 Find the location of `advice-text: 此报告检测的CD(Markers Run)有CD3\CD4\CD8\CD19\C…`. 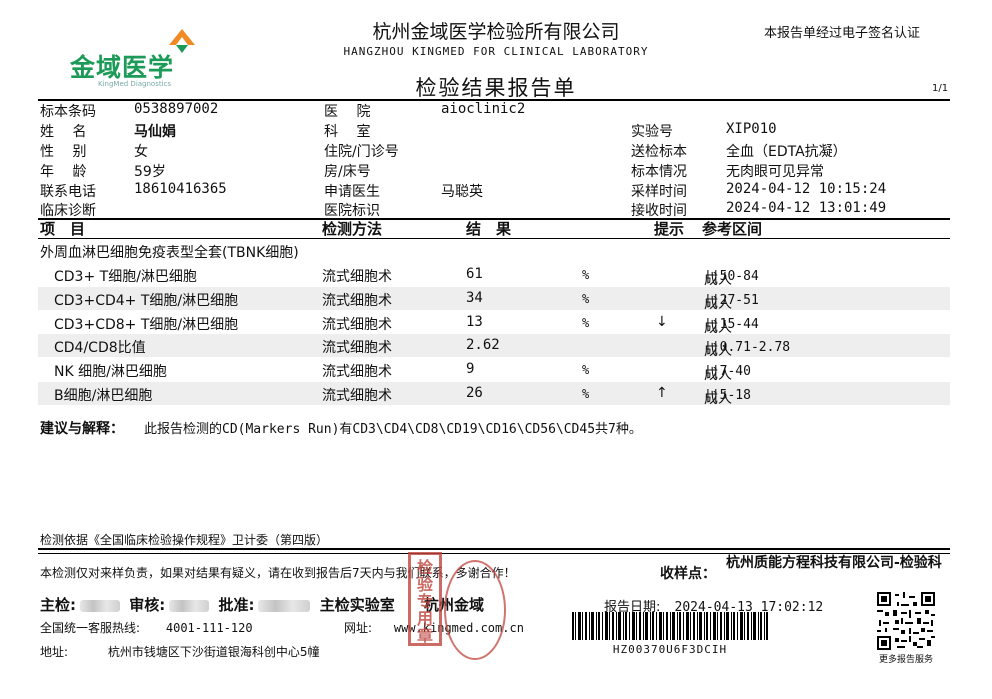

advice-text: 此报告检测的CD(Markers Run)有CD3\CD4\CD8\CD19\C… is located at coordinates (393, 429).